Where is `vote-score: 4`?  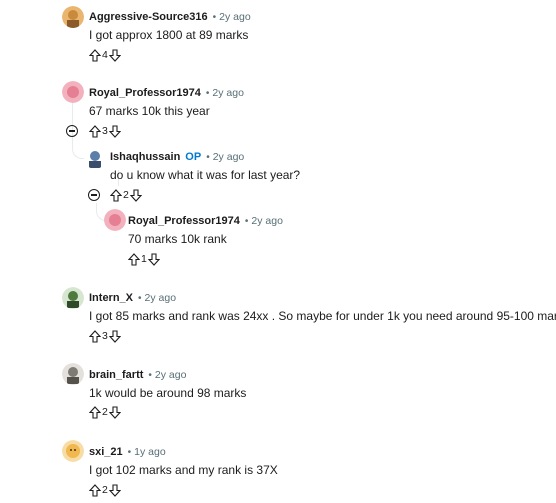
vote-score: 4 is located at coordinates (105, 55).